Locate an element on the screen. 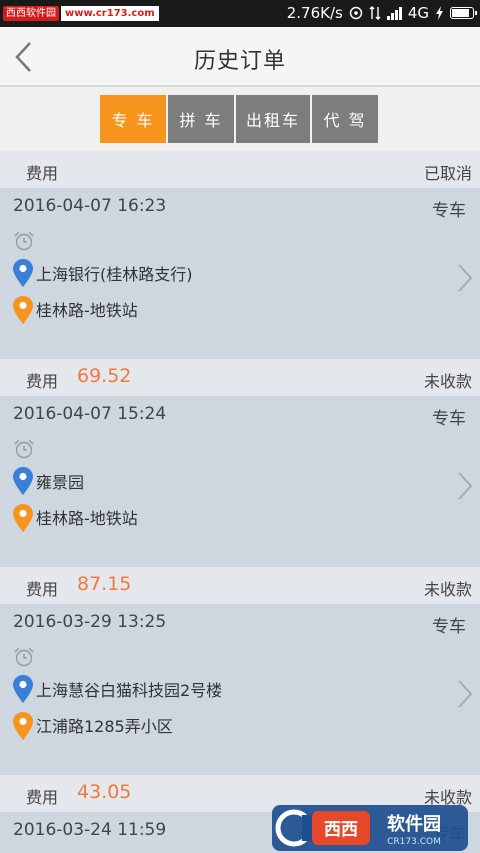  fee-row: 费用 69.52 未收款 is located at coordinates (240, 377).